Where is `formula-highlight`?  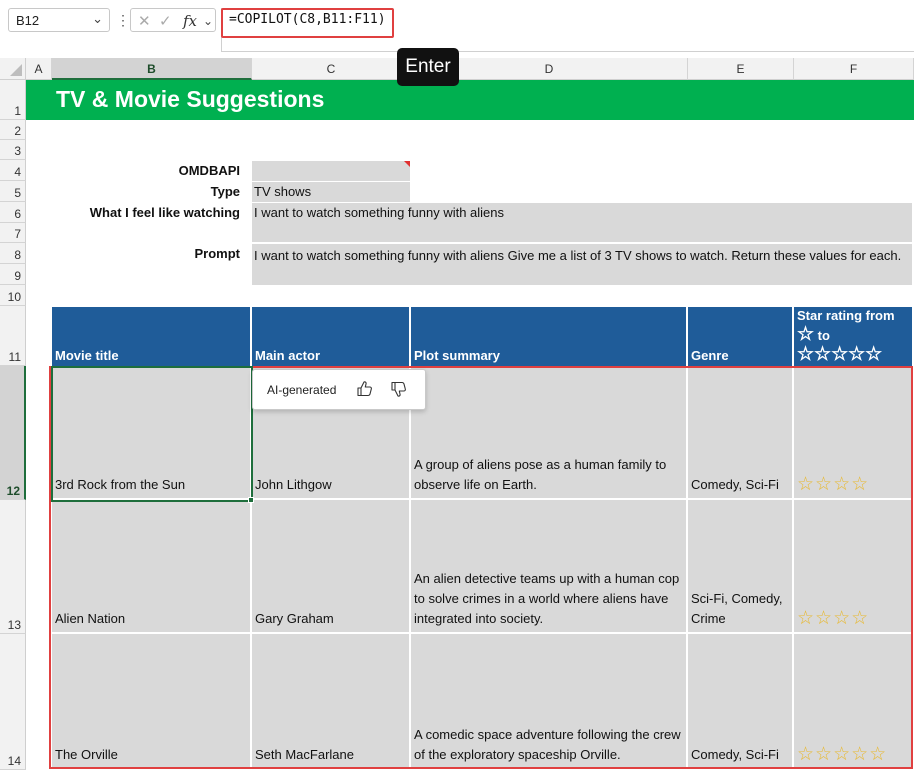 formula-highlight is located at coordinates (307, 23).